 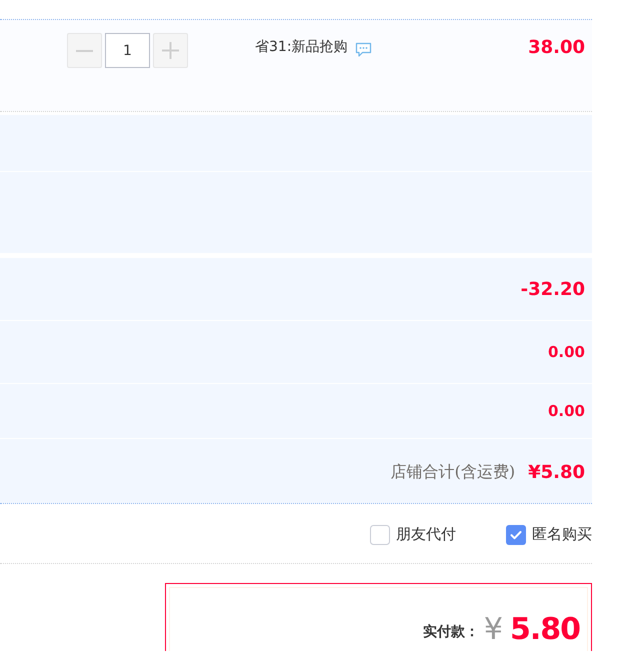 I want to click on plus-icon, so click(x=170, y=50).